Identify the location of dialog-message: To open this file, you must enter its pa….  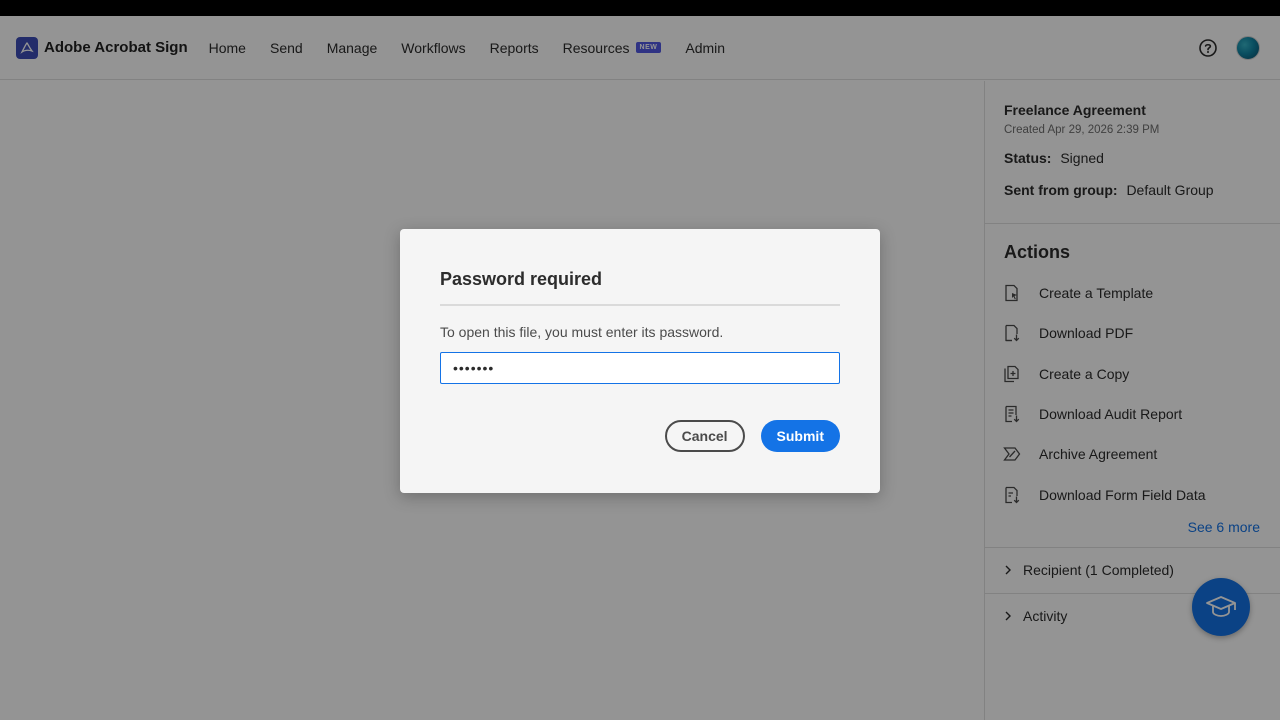
(582, 332).